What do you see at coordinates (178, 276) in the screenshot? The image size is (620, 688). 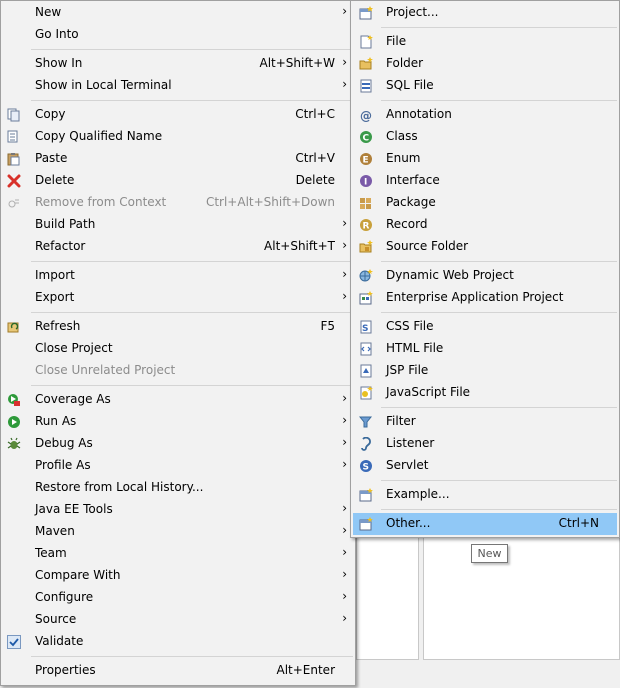 I see `menu-item-import: Import ›` at bounding box center [178, 276].